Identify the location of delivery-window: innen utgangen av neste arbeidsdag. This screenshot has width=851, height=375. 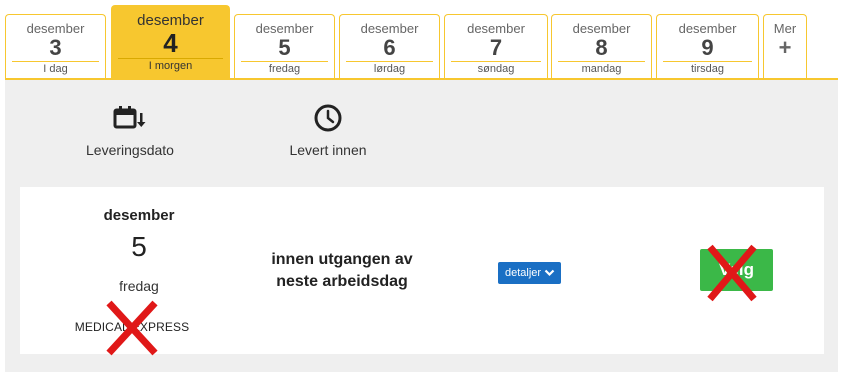
(342, 271).